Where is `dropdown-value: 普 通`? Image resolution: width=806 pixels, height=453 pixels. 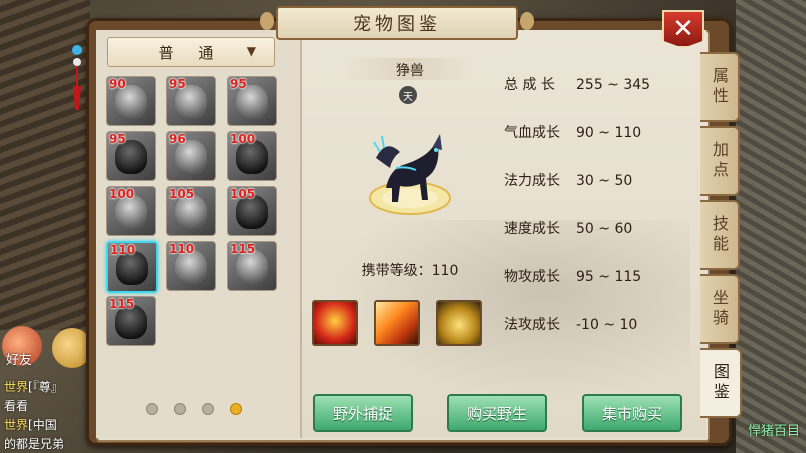 dropdown-value: 普 通 is located at coordinates (191, 52).